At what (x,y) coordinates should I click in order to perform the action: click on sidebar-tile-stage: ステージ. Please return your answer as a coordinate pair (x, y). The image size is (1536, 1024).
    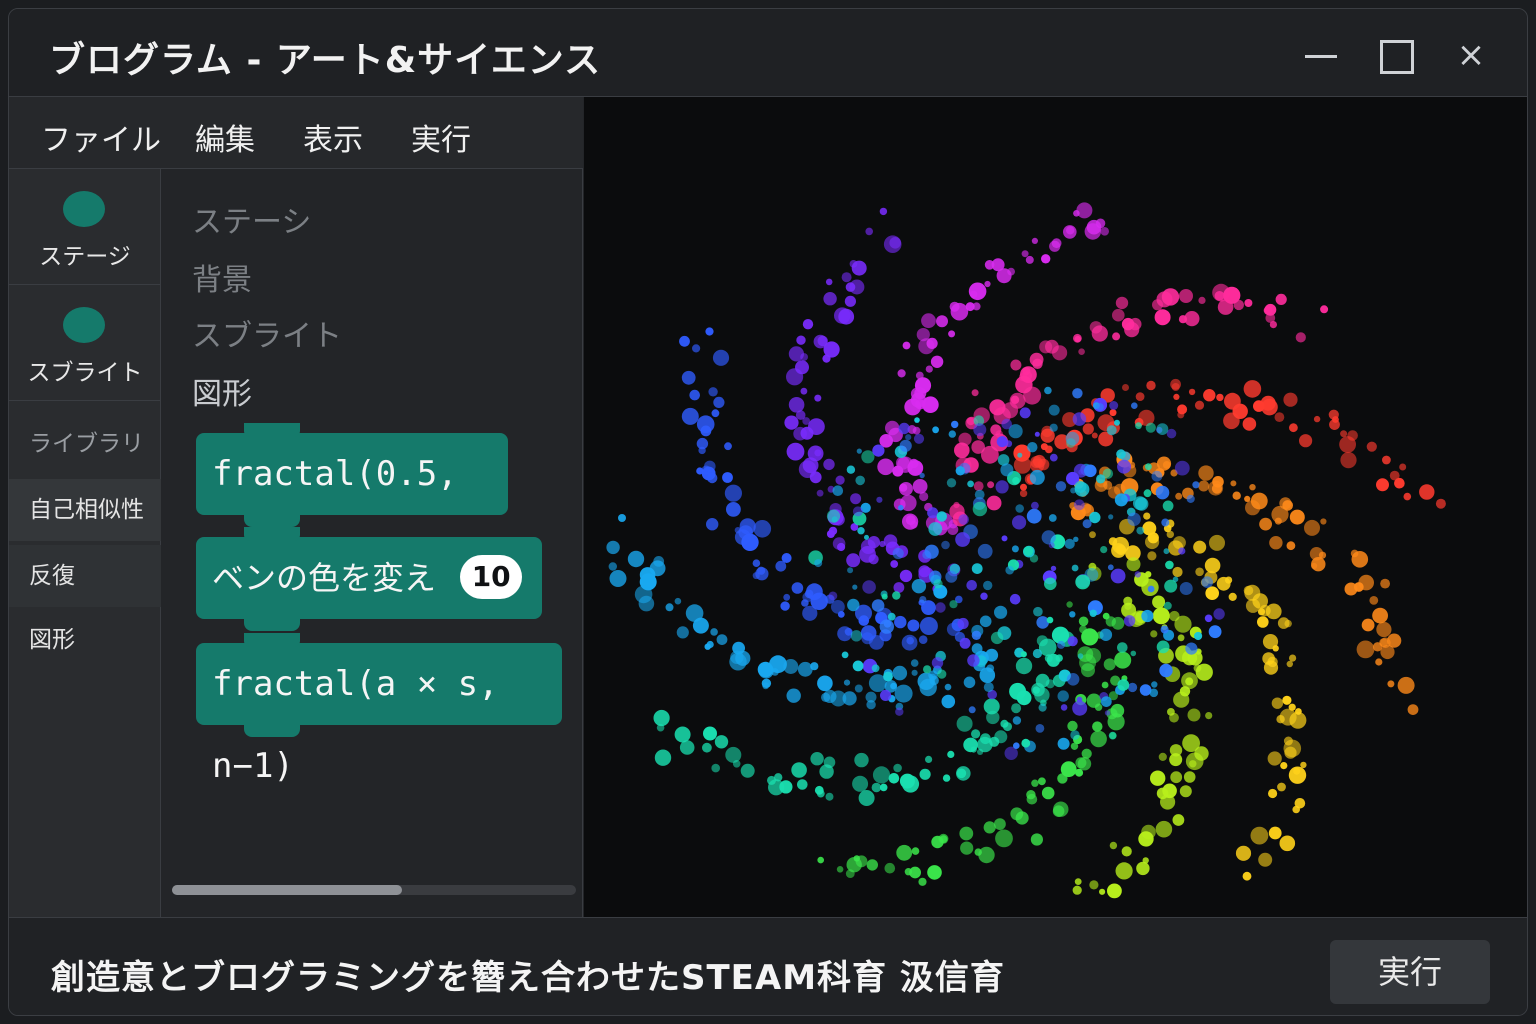
    Looking at the image, I should click on (85, 227).